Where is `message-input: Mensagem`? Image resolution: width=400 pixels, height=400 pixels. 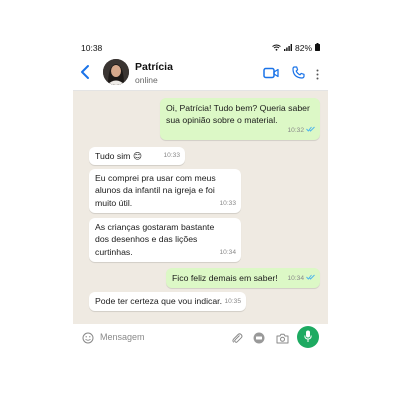
message-input: Mensagem is located at coordinates (122, 337).